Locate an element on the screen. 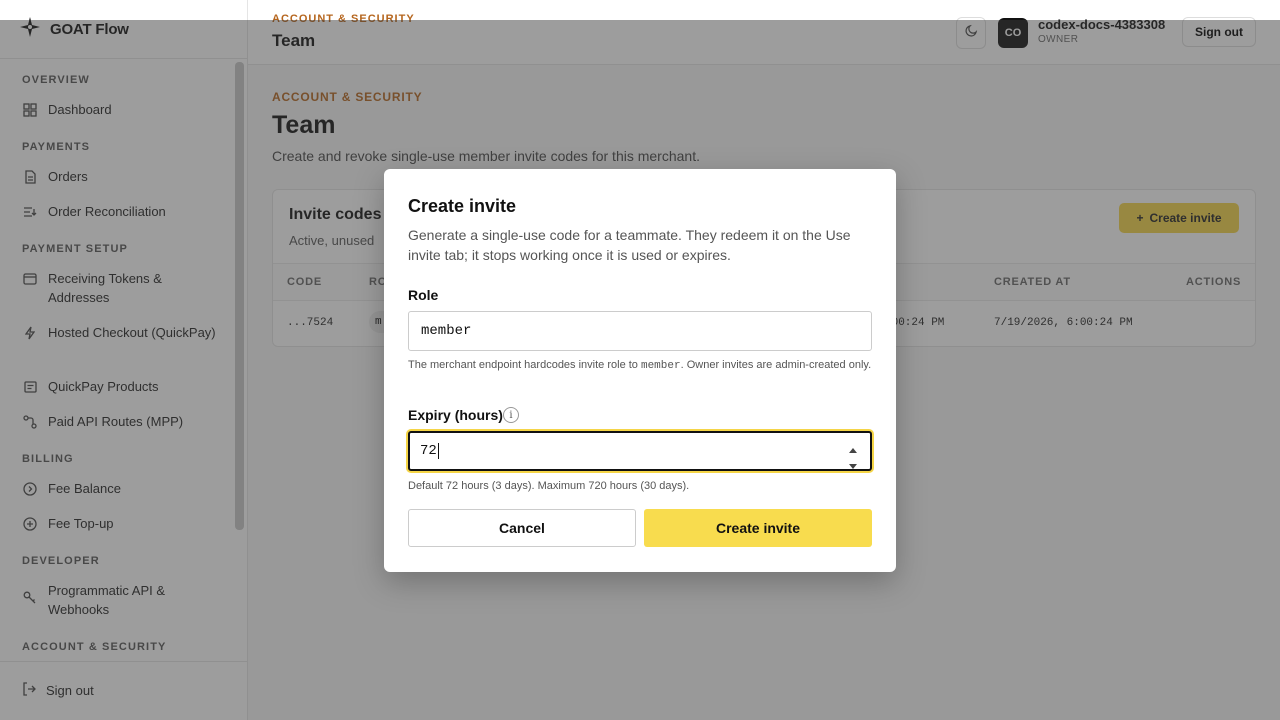 This screenshot has width=1280, height=720. stepper-down-icon is located at coordinates (853, 466).